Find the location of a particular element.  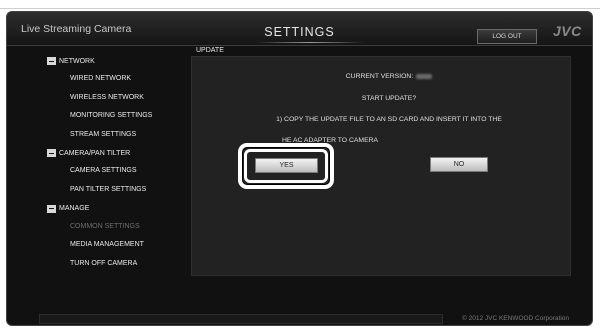

current-version: CURRENT VERSION: is located at coordinates (389, 76).